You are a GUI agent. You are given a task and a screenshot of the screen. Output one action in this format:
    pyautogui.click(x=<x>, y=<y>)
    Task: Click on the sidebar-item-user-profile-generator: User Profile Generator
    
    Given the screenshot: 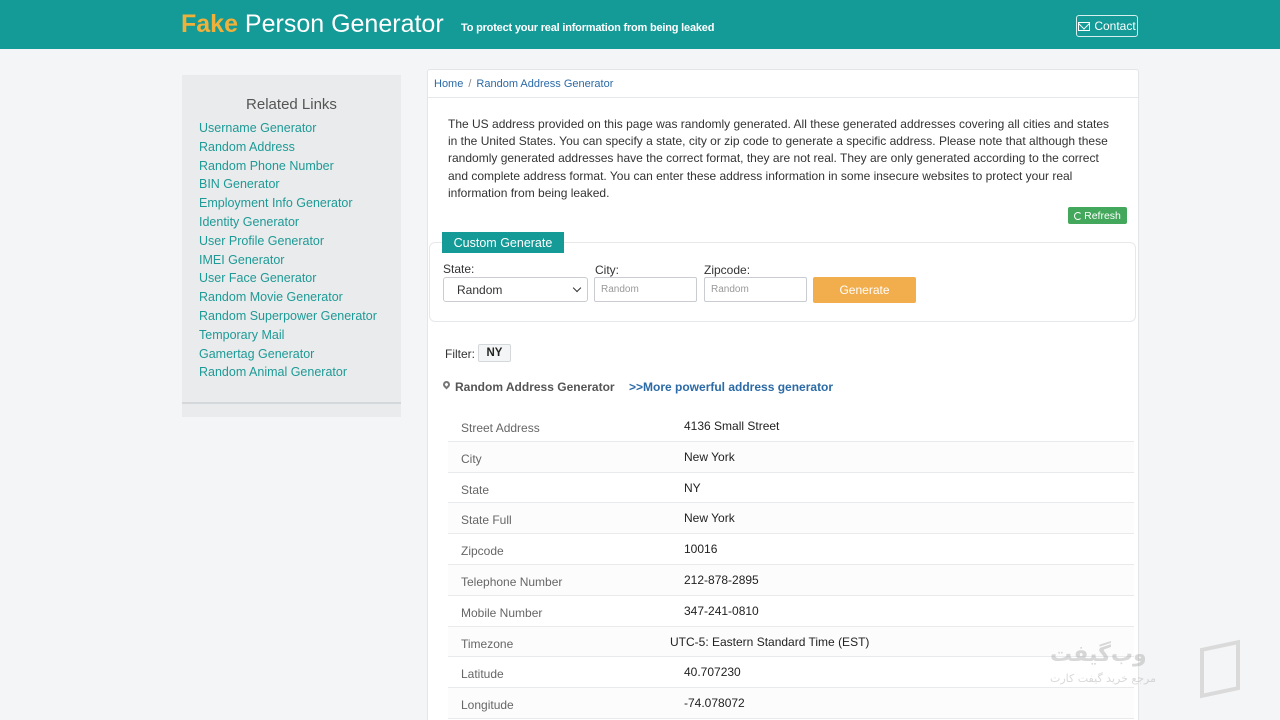 What is the action you would take?
    pyautogui.click(x=288, y=243)
    